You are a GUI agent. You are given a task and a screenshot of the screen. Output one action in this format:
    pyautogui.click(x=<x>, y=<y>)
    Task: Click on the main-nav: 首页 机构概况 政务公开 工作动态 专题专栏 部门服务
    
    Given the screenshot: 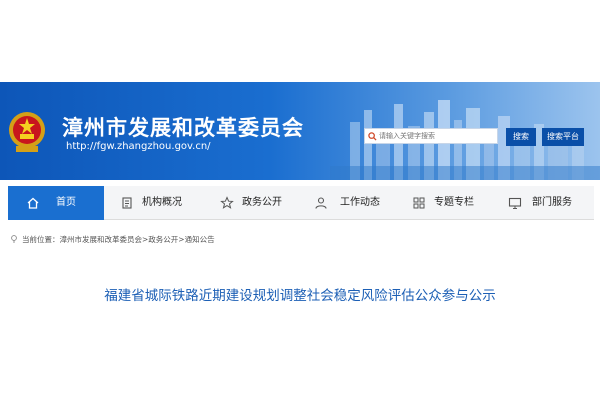 What is the action you would take?
    pyautogui.click(x=301, y=203)
    